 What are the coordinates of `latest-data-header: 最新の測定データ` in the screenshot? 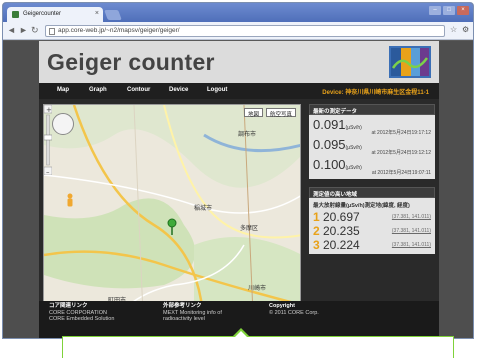 It's located at (372, 109).